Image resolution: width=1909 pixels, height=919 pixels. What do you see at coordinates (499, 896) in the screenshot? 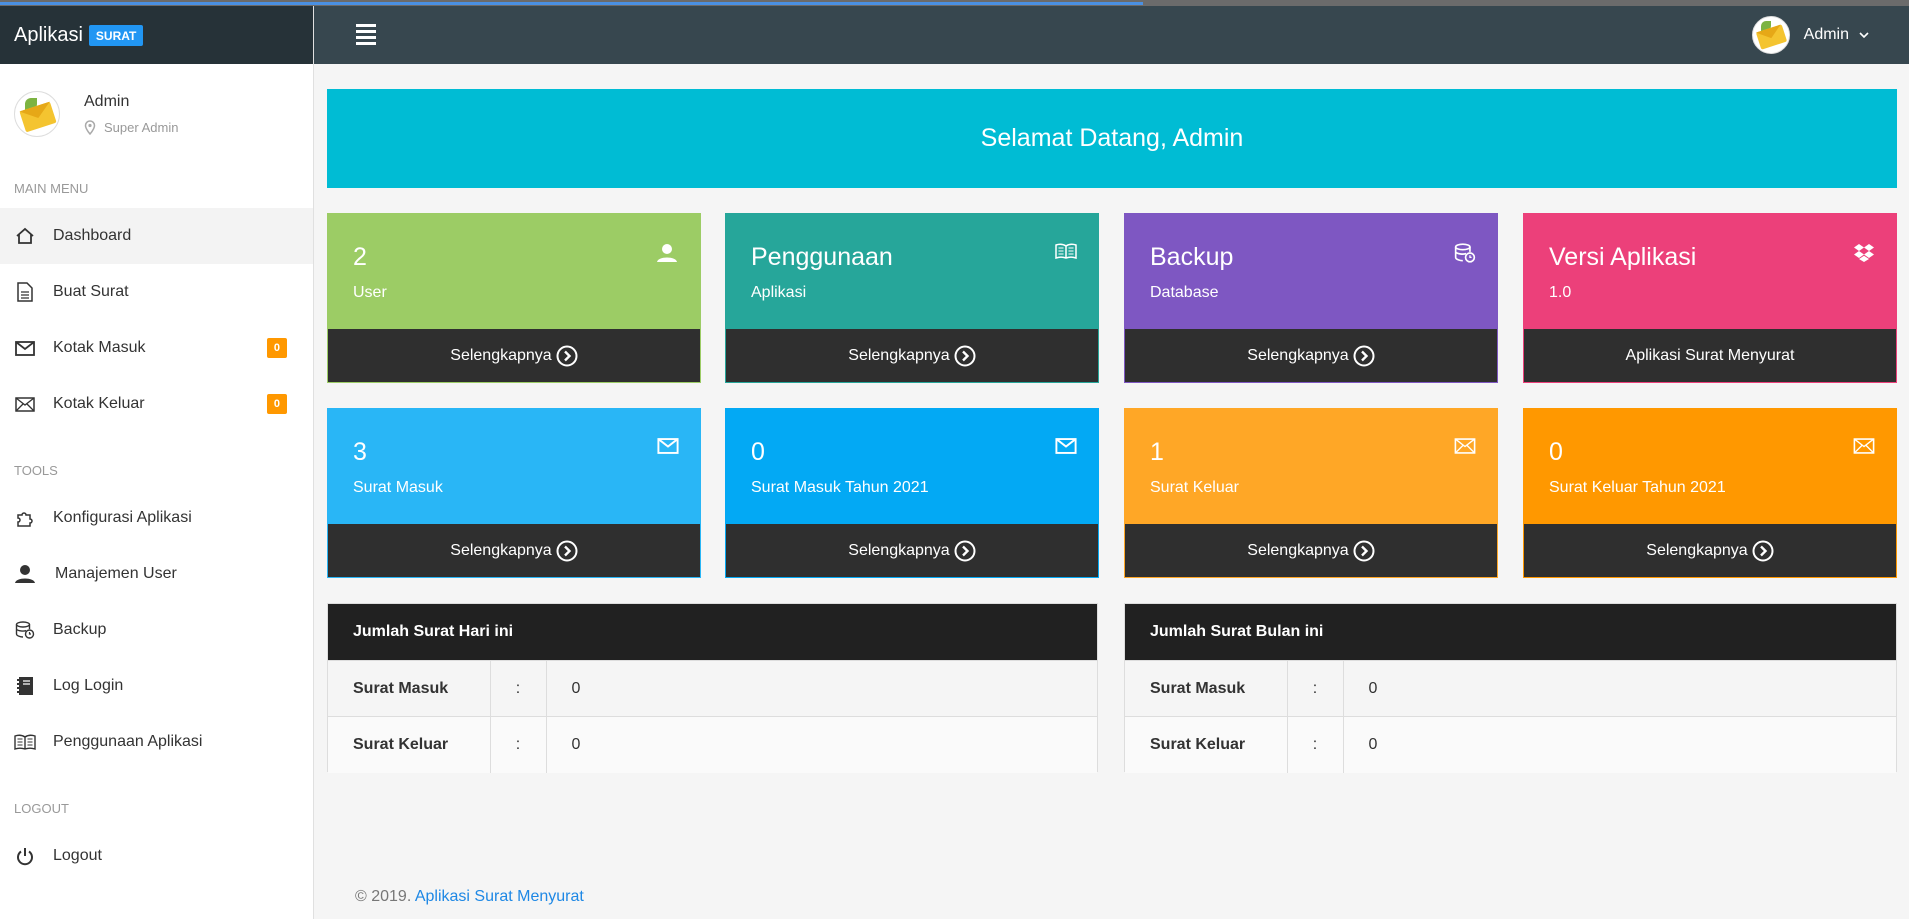
I see `footer-app-link: Aplikasi Surat Menyurat` at bounding box center [499, 896].